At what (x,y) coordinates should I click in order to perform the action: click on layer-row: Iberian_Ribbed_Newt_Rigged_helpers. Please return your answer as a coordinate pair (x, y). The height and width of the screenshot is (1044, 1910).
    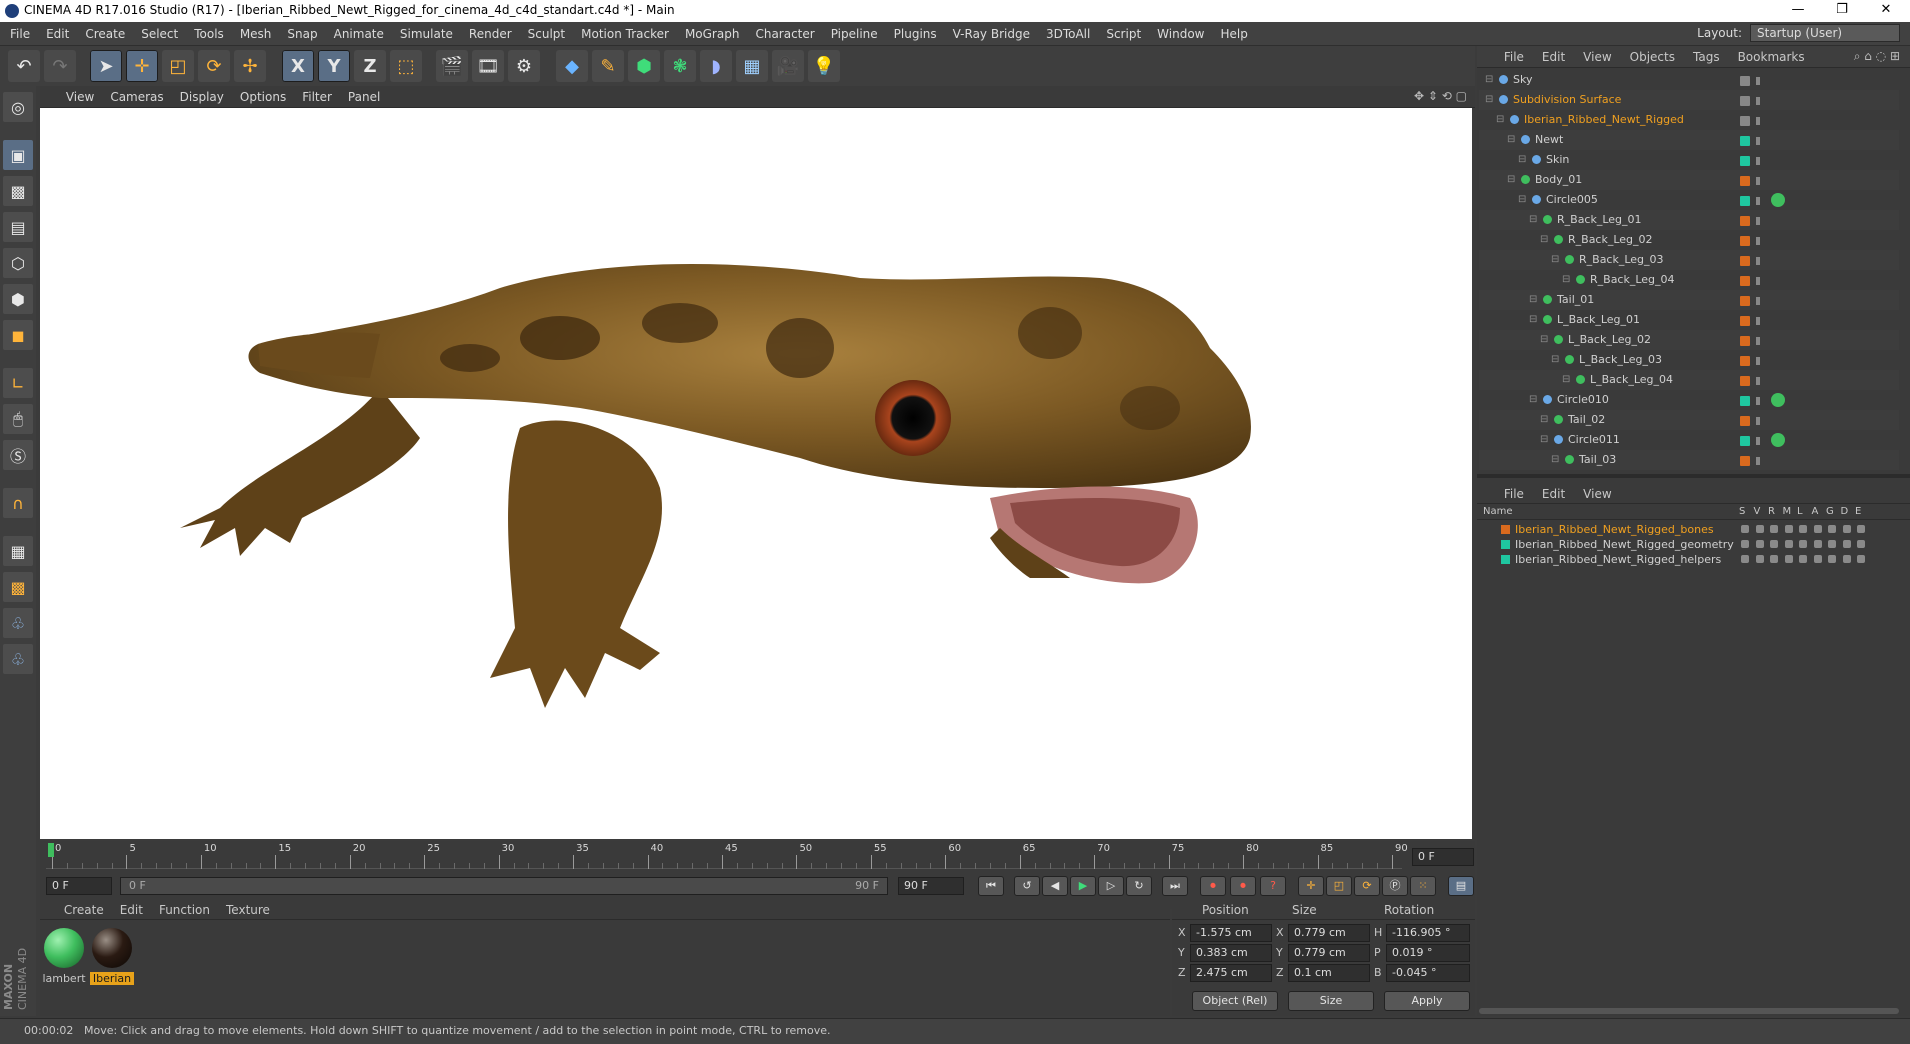
    Looking at the image, I should click on (1689, 559).